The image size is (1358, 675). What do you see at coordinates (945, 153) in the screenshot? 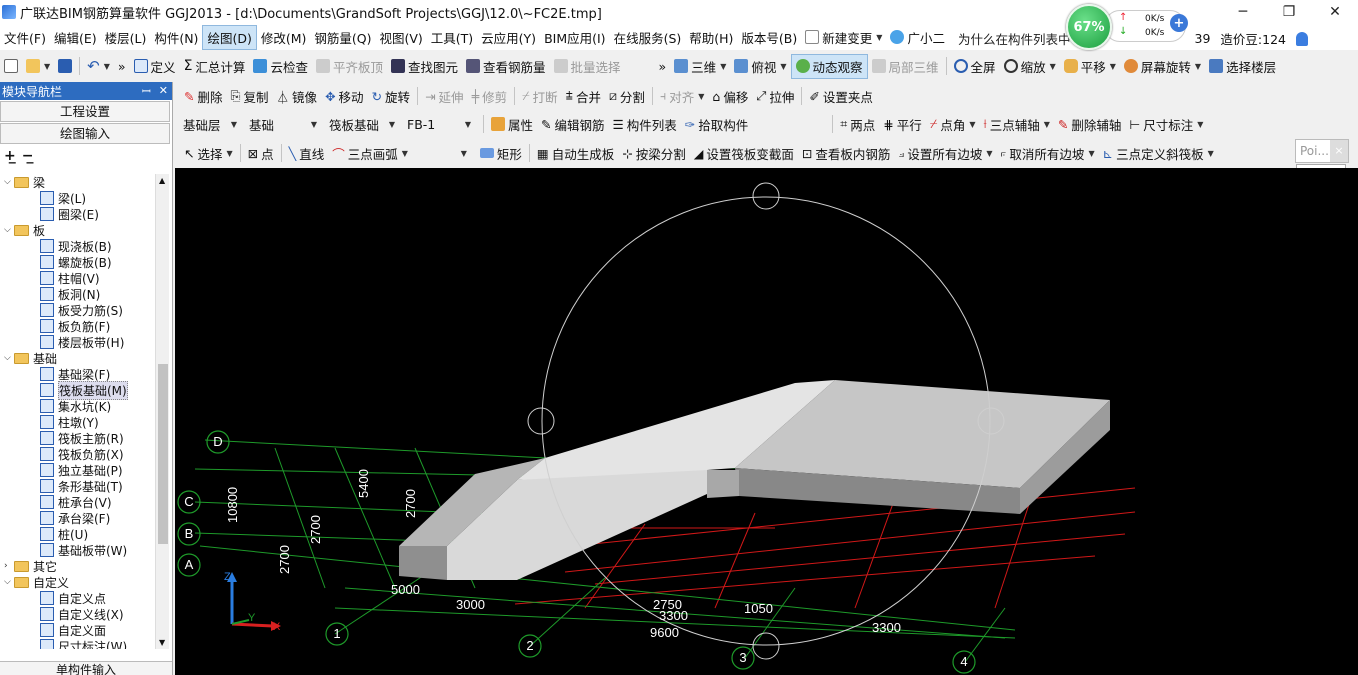
I see `set-all-edges-button: ⟓ 设置所有边坡 ▼` at bounding box center [945, 153].